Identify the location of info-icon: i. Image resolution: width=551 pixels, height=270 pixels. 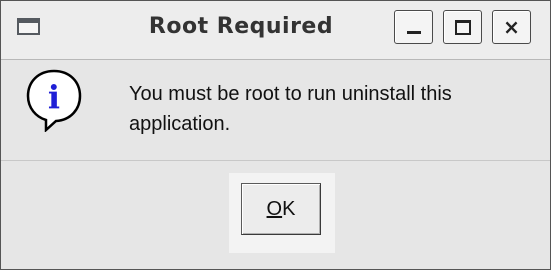
(54, 100).